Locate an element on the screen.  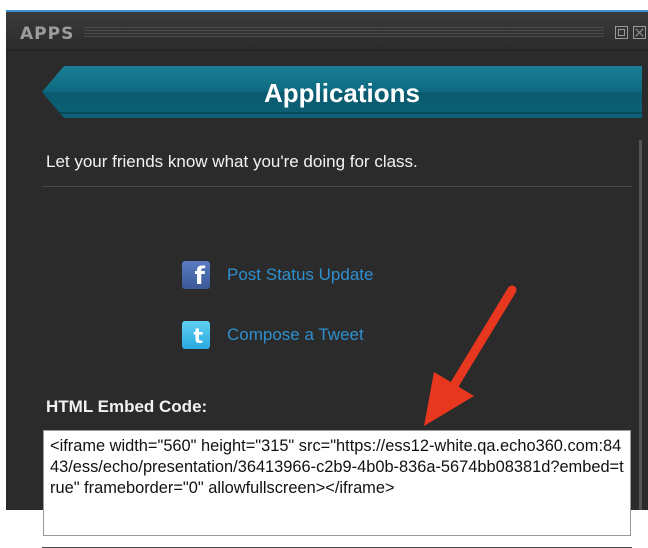
banner-title: Applications is located at coordinates (341, 93).